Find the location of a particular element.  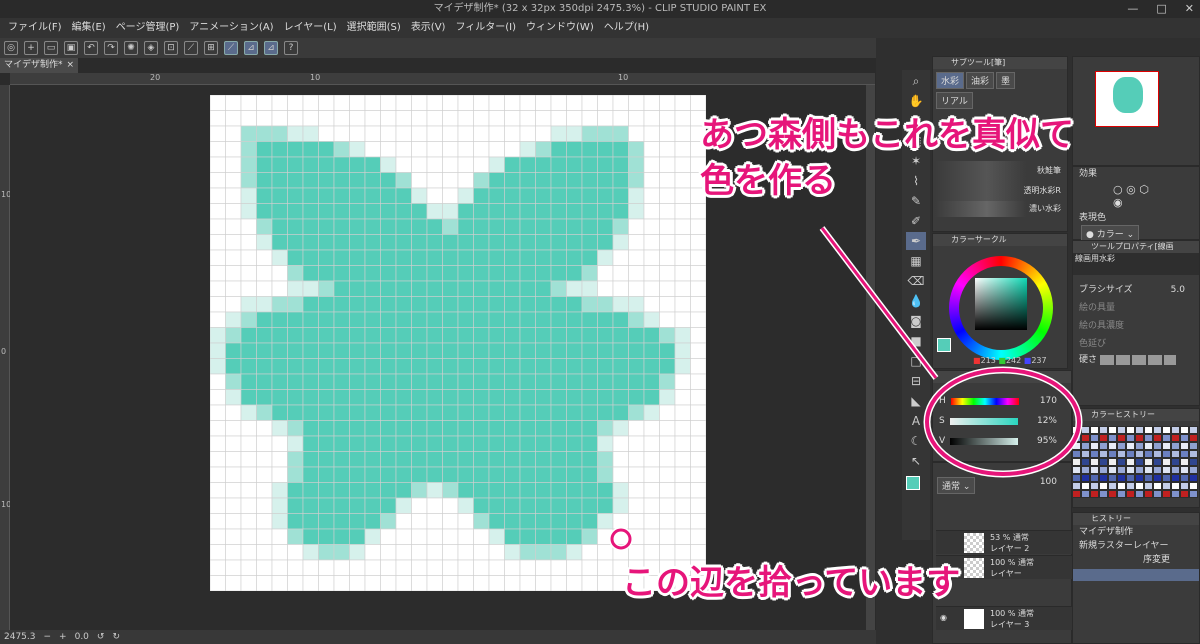

document-tab-close: × is located at coordinates (70, 65).